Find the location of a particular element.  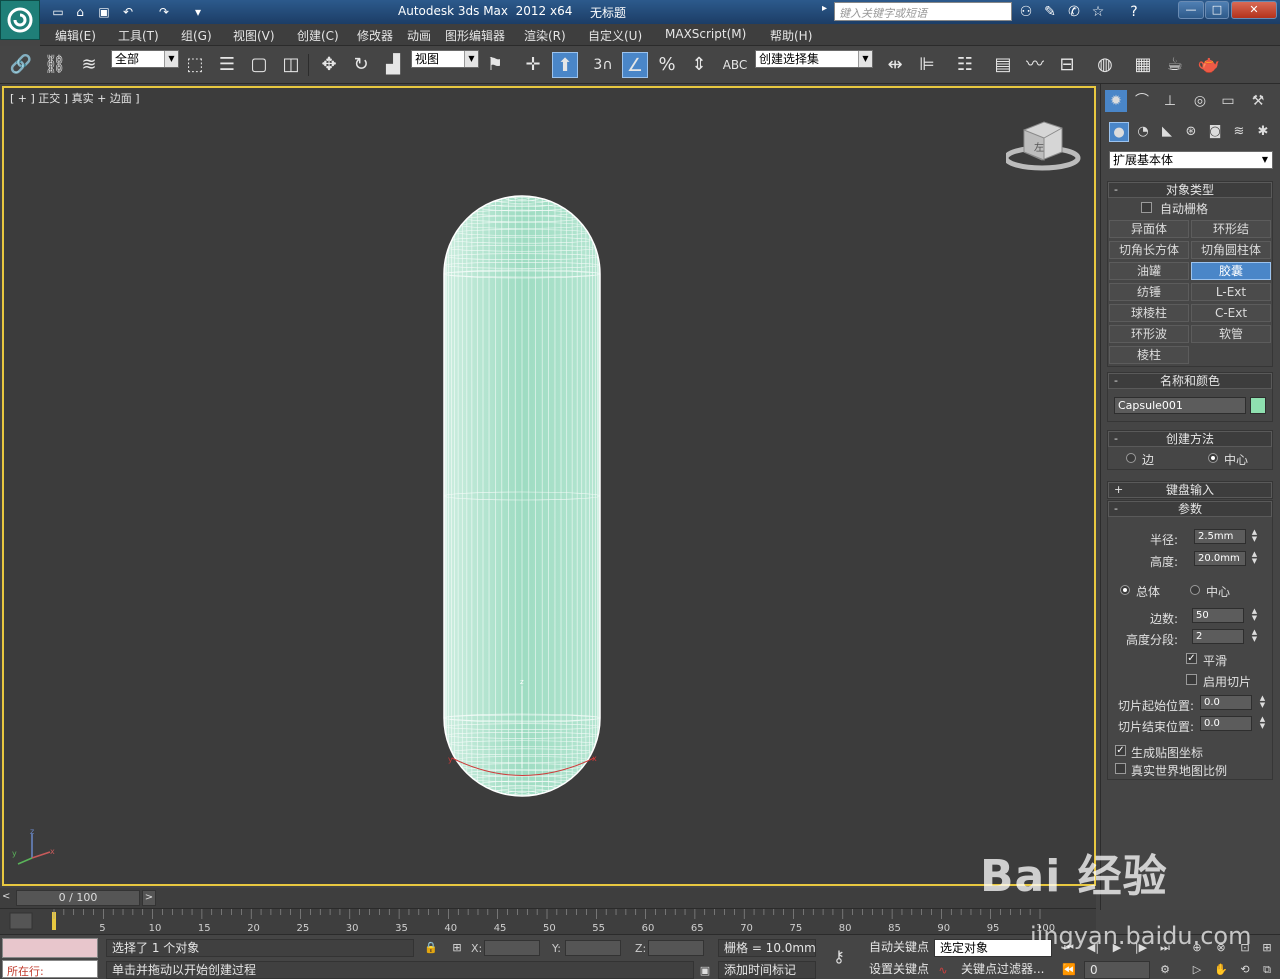

menu-tools: 工具(T) is located at coordinates (138, 35).